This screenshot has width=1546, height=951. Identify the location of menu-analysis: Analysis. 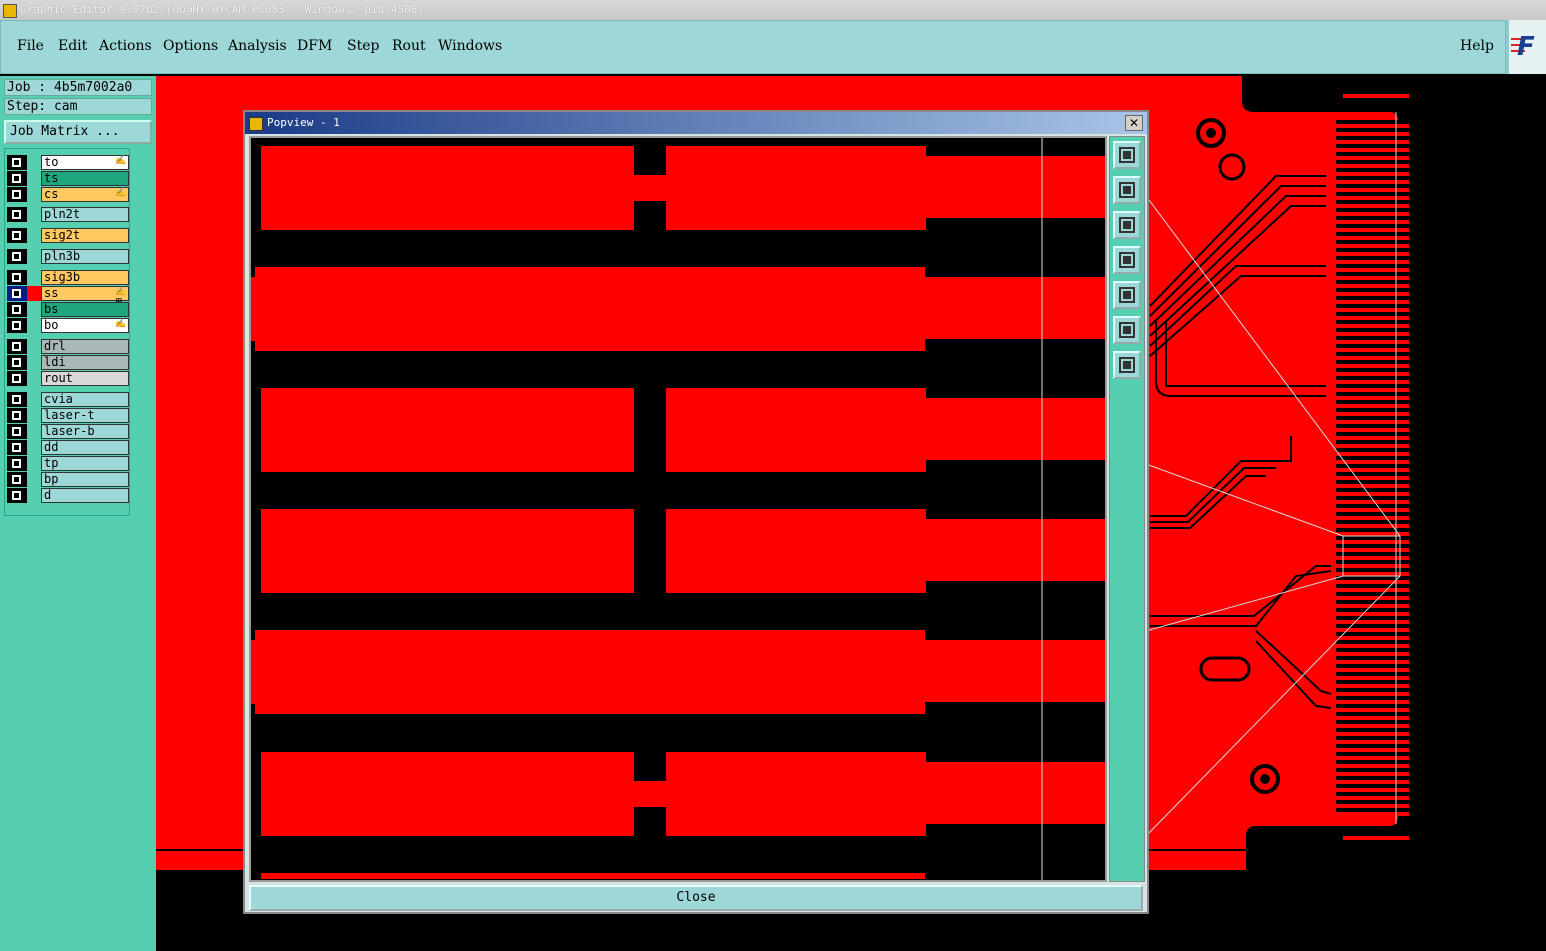
(257, 46).